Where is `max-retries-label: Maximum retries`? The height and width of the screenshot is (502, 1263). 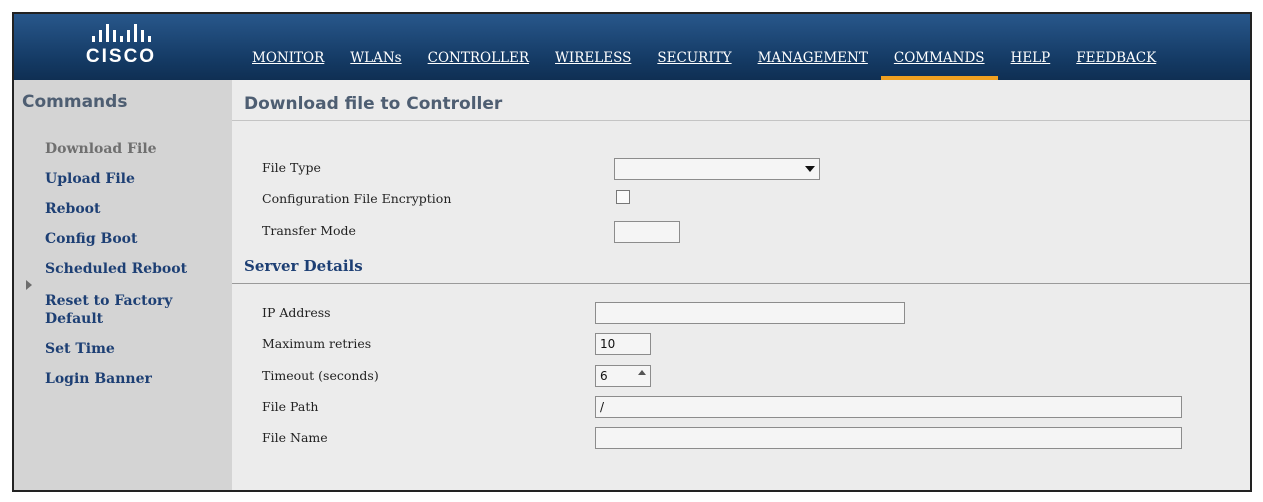
max-retries-label: Maximum retries is located at coordinates (317, 343).